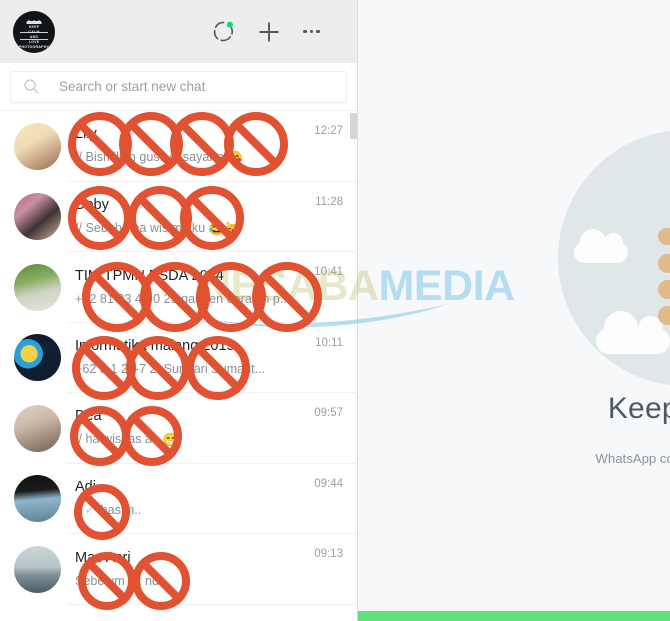  Describe the element at coordinates (187, 146) in the screenshot. I see `chat-item-body: Lily // Bismillah gusti ia sayang 😘` at that location.